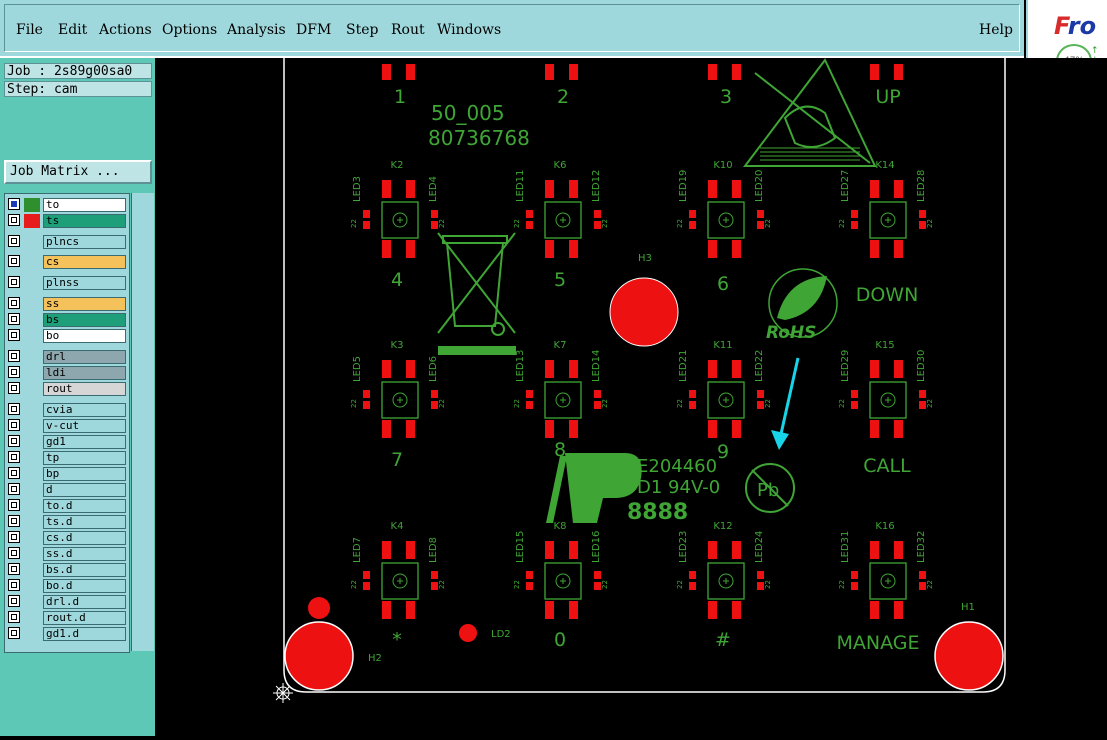 Image resolution: width=1107 pixels, height=740 pixels. Describe the element at coordinates (84, 389) in the screenshot. I see `layer-name: rout` at that location.